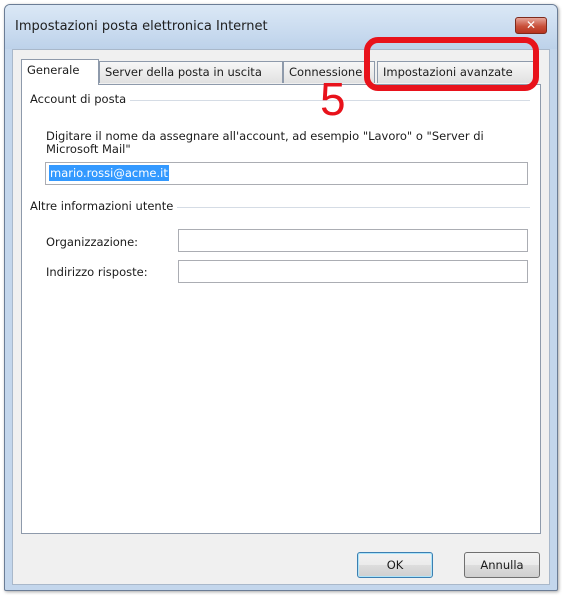  I want to click on close-button: ✕, so click(531, 25).